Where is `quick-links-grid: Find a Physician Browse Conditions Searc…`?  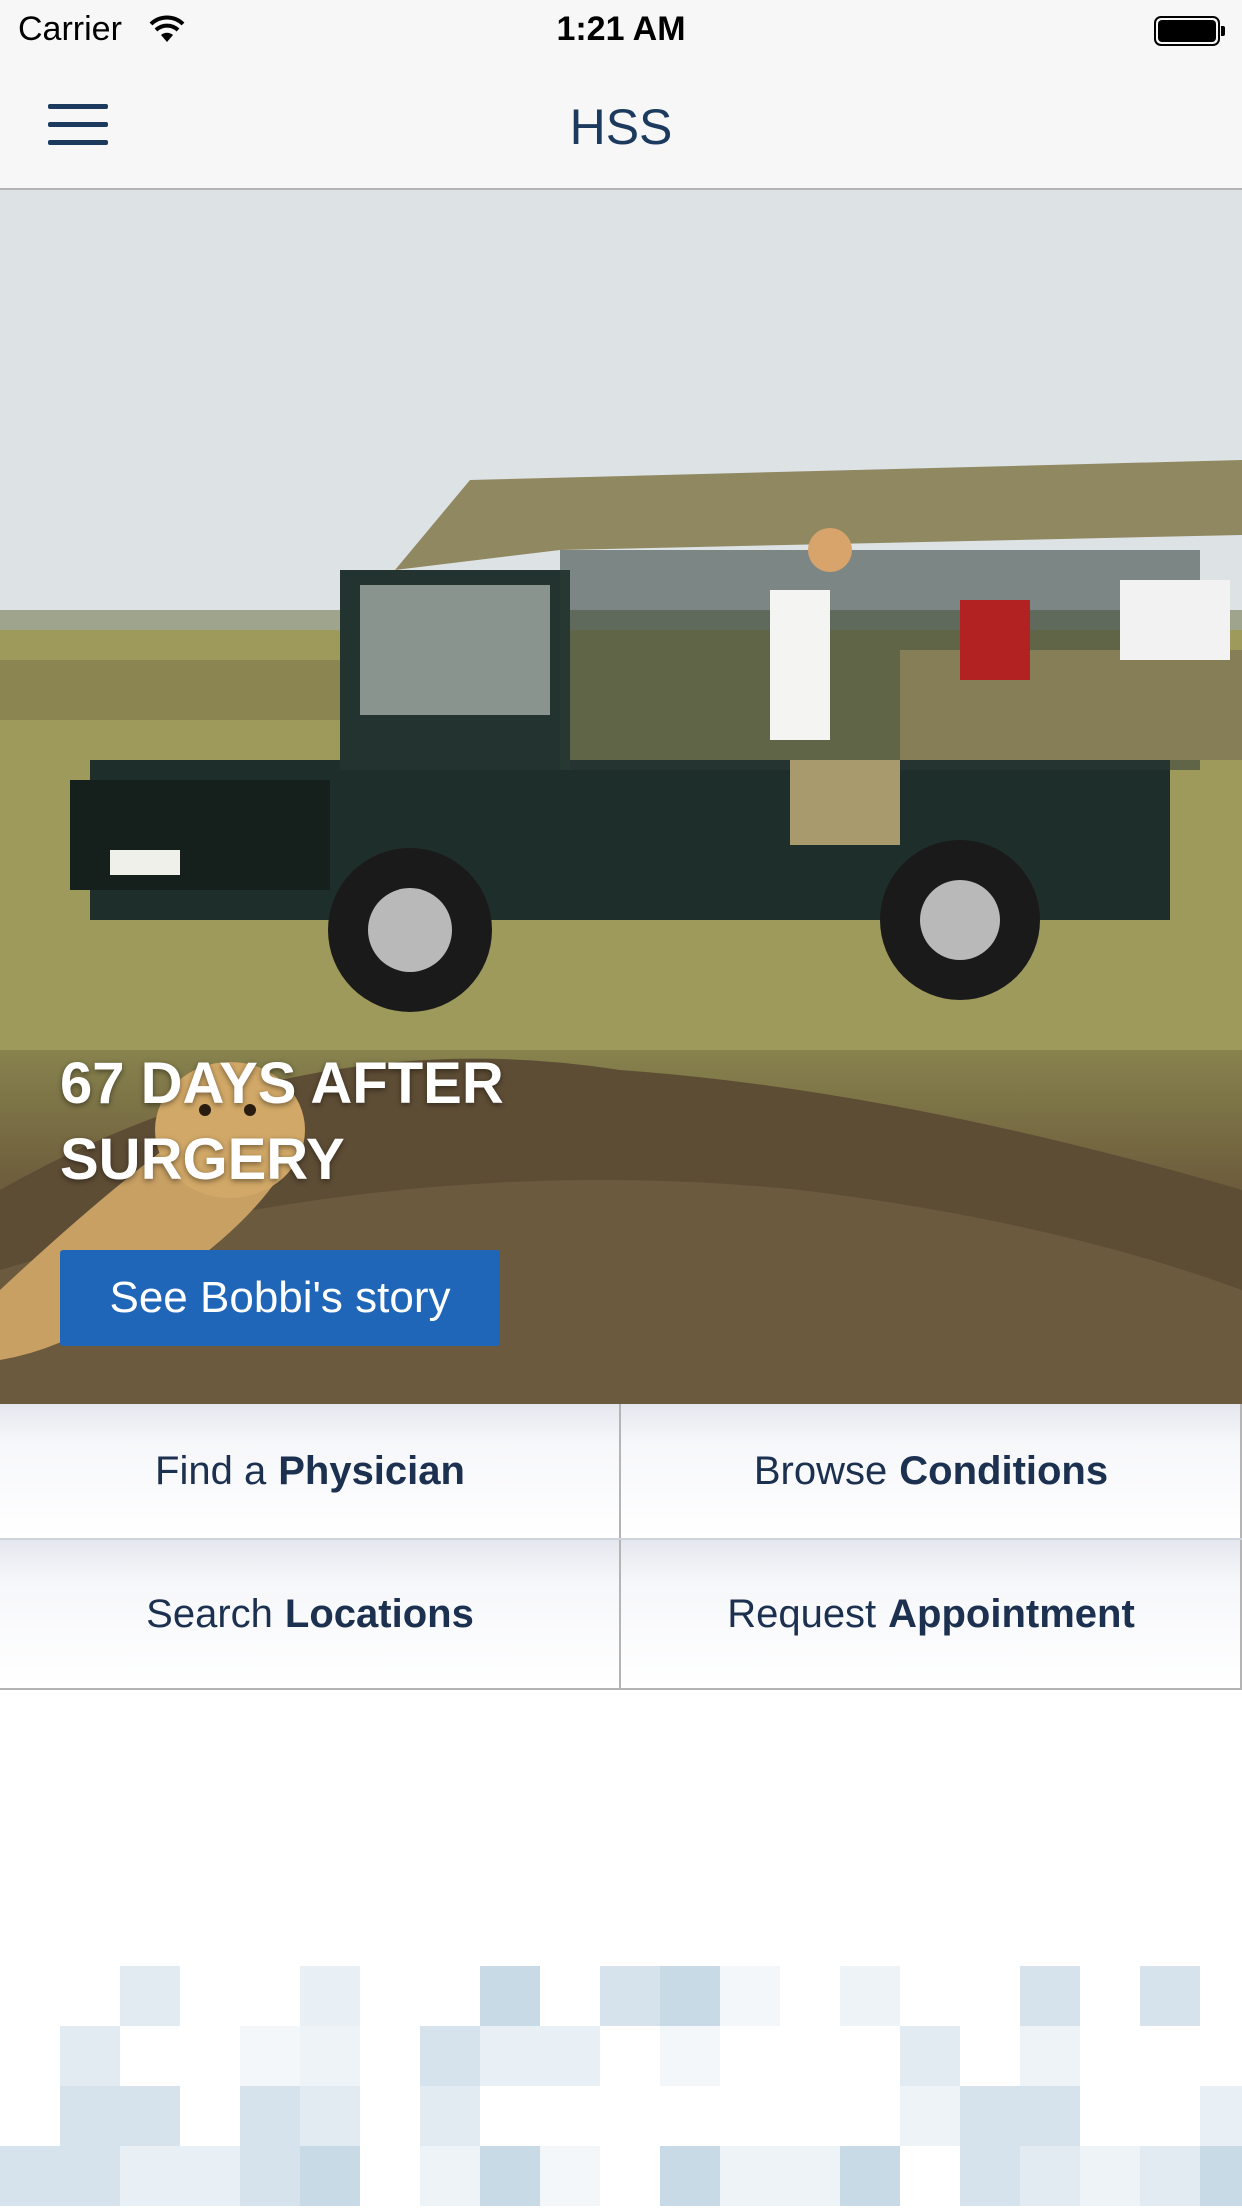 quick-links-grid: Find a Physician Browse Conditions Searc… is located at coordinates (621, 1547).